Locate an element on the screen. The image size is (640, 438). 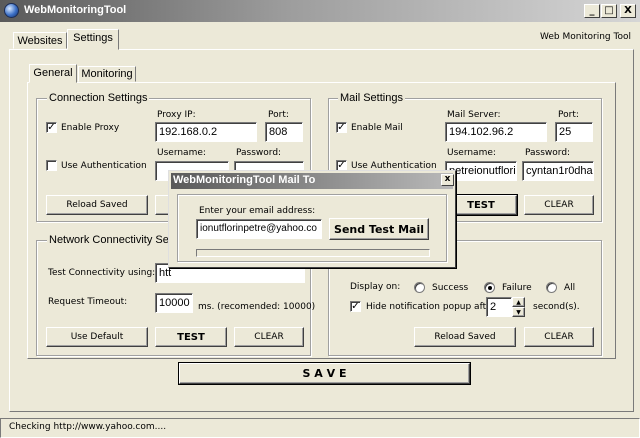
radio-all is located at coordinates (551, 287).